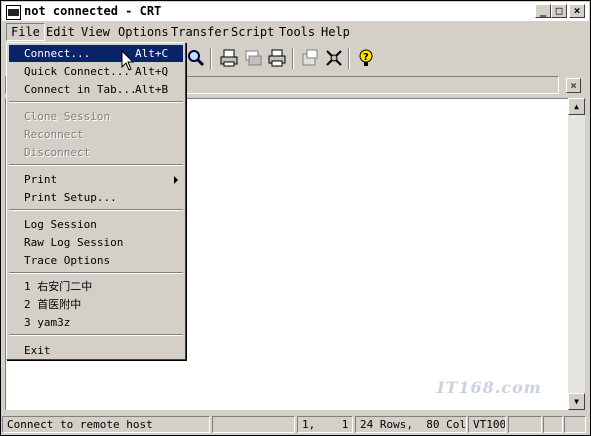 The height and width of the screenshot is (436, 591). I want to click on menu-item-recent-3: 3 yam3z, so click(96, 322).